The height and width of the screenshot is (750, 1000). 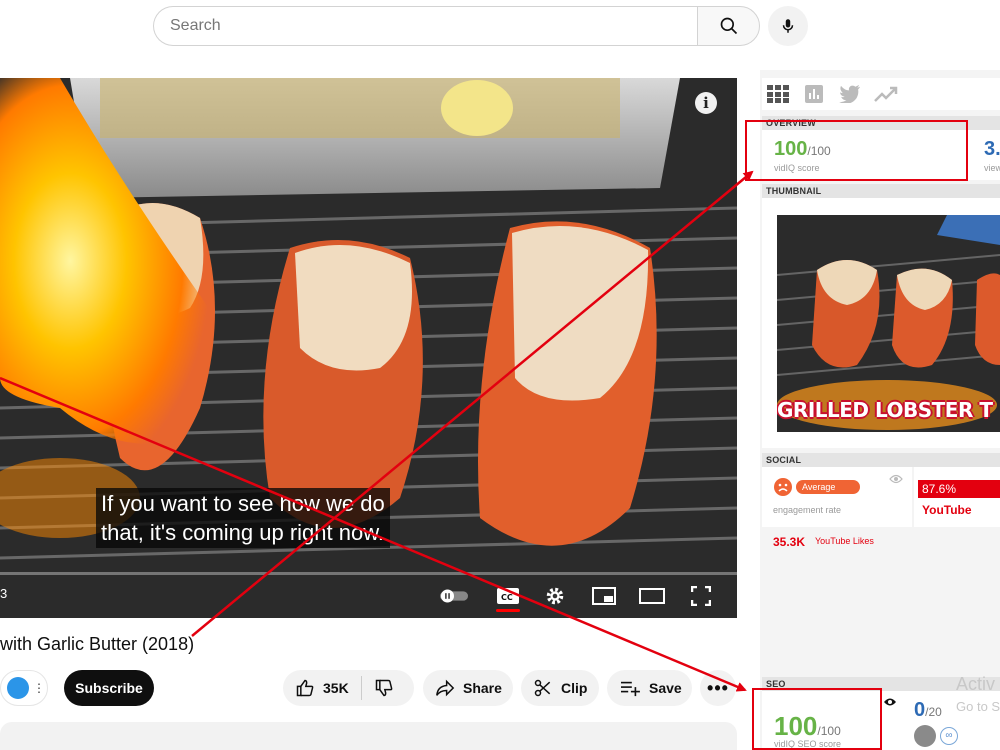 I want to click on youtube-percentage: 87.6%, so click(x=959, y=489).